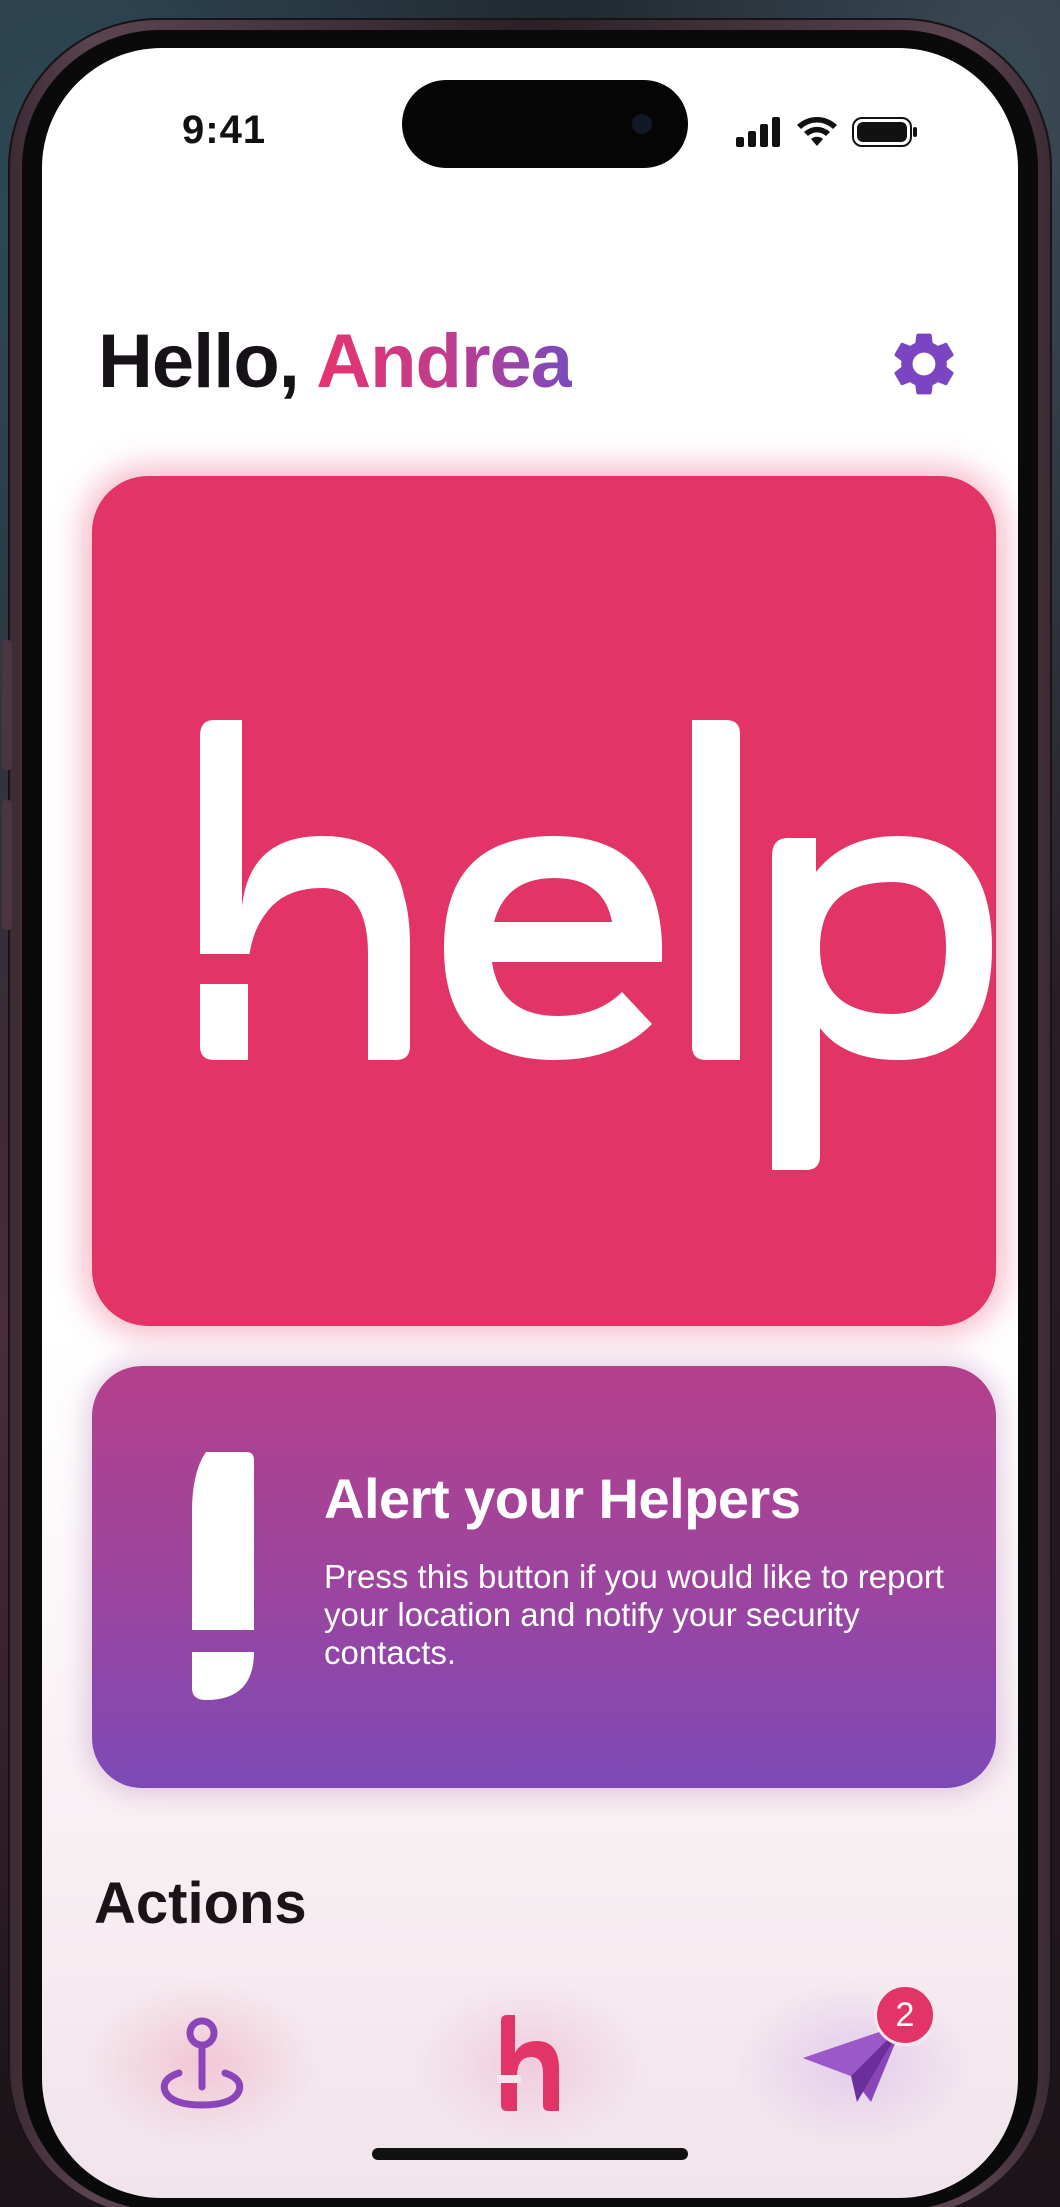 Image resolution: width=1060 pixels, height=2207 pixels. What do you see at coordinates (854, 2063) in the screenshot?
I see `tab-messages: 2` at bounding box center [854, 2063].